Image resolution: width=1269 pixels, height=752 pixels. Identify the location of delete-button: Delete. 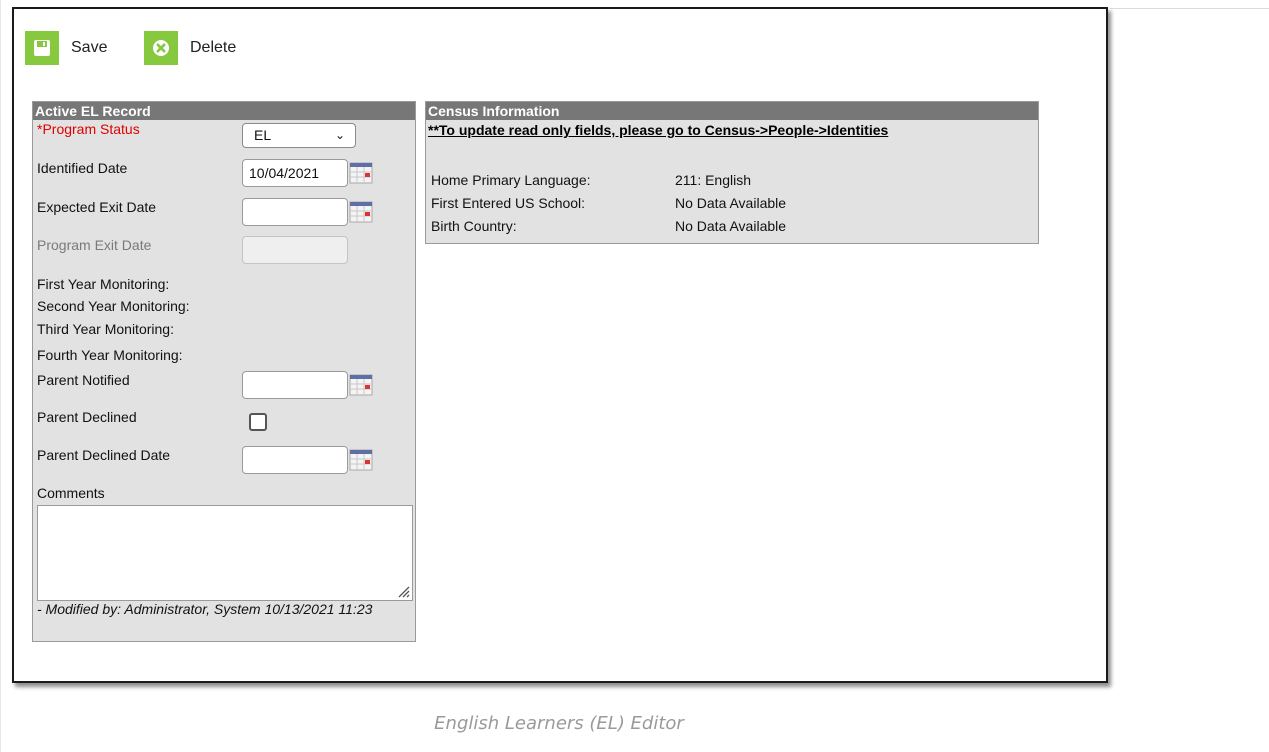
(190, 48).